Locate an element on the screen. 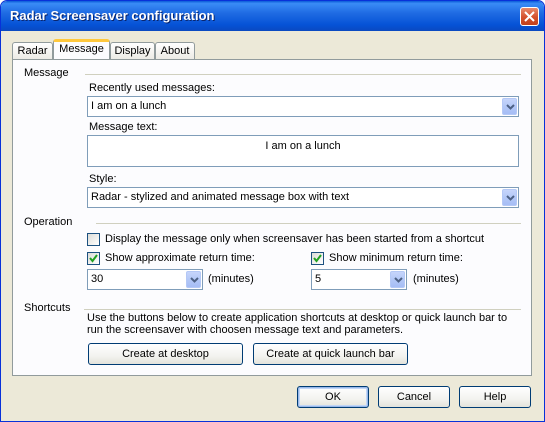 The image size is (545, 422). close-icon is located at coordinates (529, 16).